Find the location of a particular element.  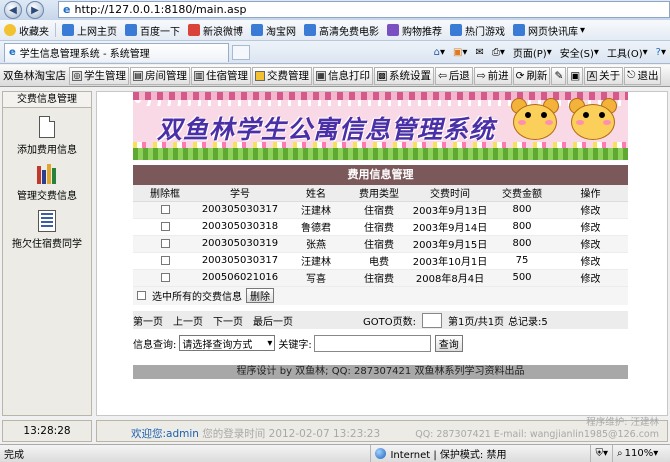

bookmark-1: 百度一下 is located at coordinates (152, 30).